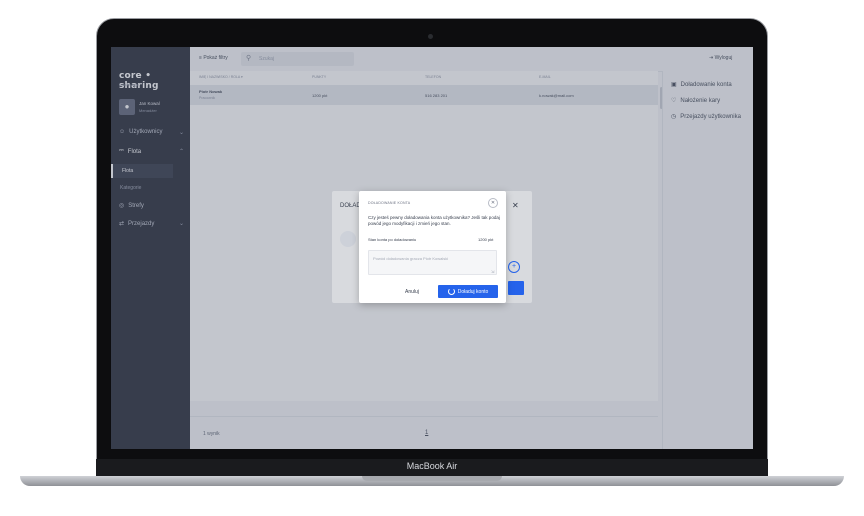  What do you see at coordinates (486, 239) in the screenshot?
I see `balance-value: 1200 pkt` at bounding box center [486, 239].